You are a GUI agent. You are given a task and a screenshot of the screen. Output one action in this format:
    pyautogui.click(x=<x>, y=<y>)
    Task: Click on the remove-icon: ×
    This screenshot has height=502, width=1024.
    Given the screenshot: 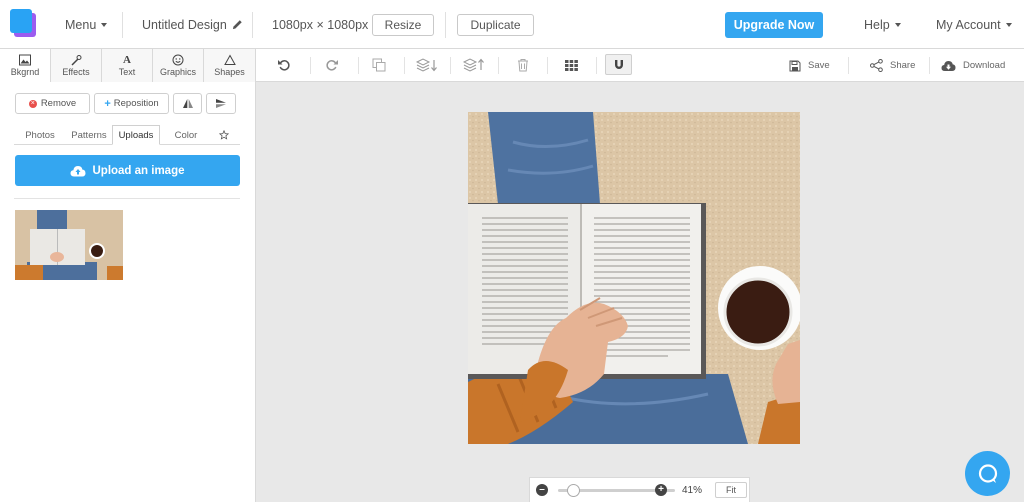 What is the action you would take?
    pyautogui.click(x=32, y=103)
    